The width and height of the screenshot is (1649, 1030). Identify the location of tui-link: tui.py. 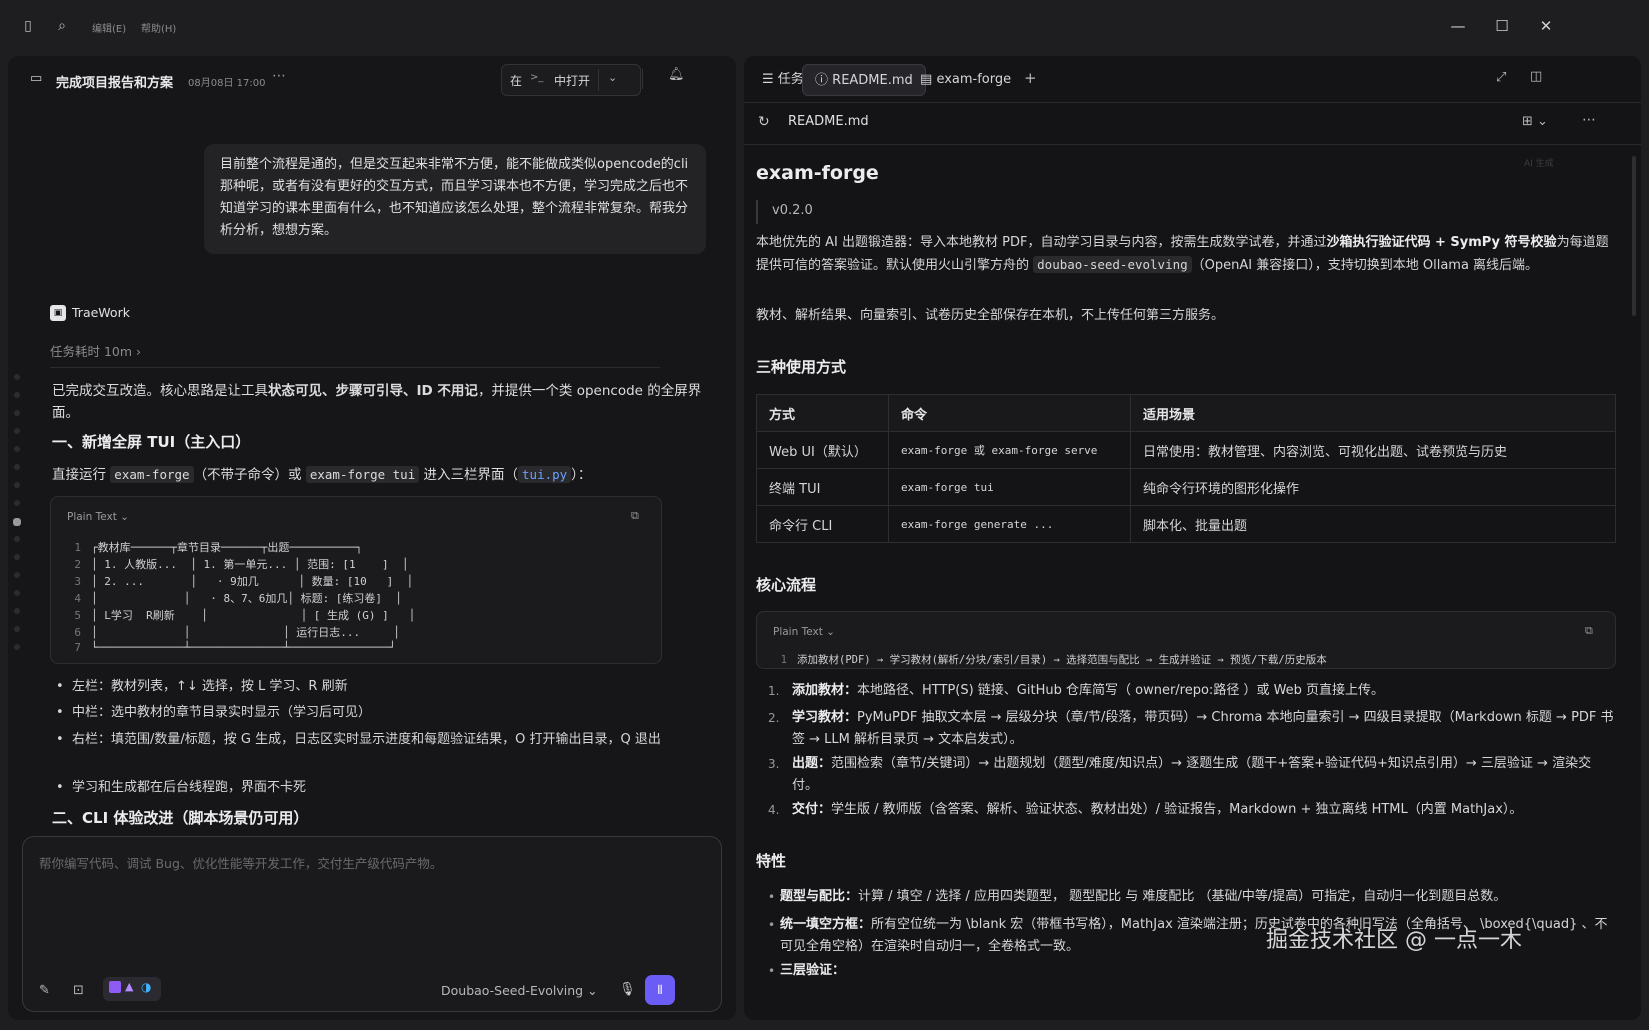
(545, 474).